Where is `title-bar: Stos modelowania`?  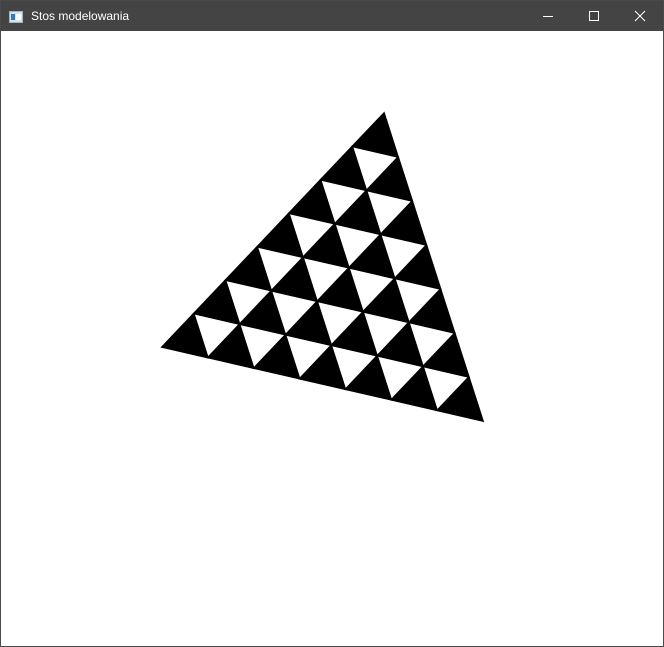 title-bar: Stos modelowania is located at coordinates (332, 16).